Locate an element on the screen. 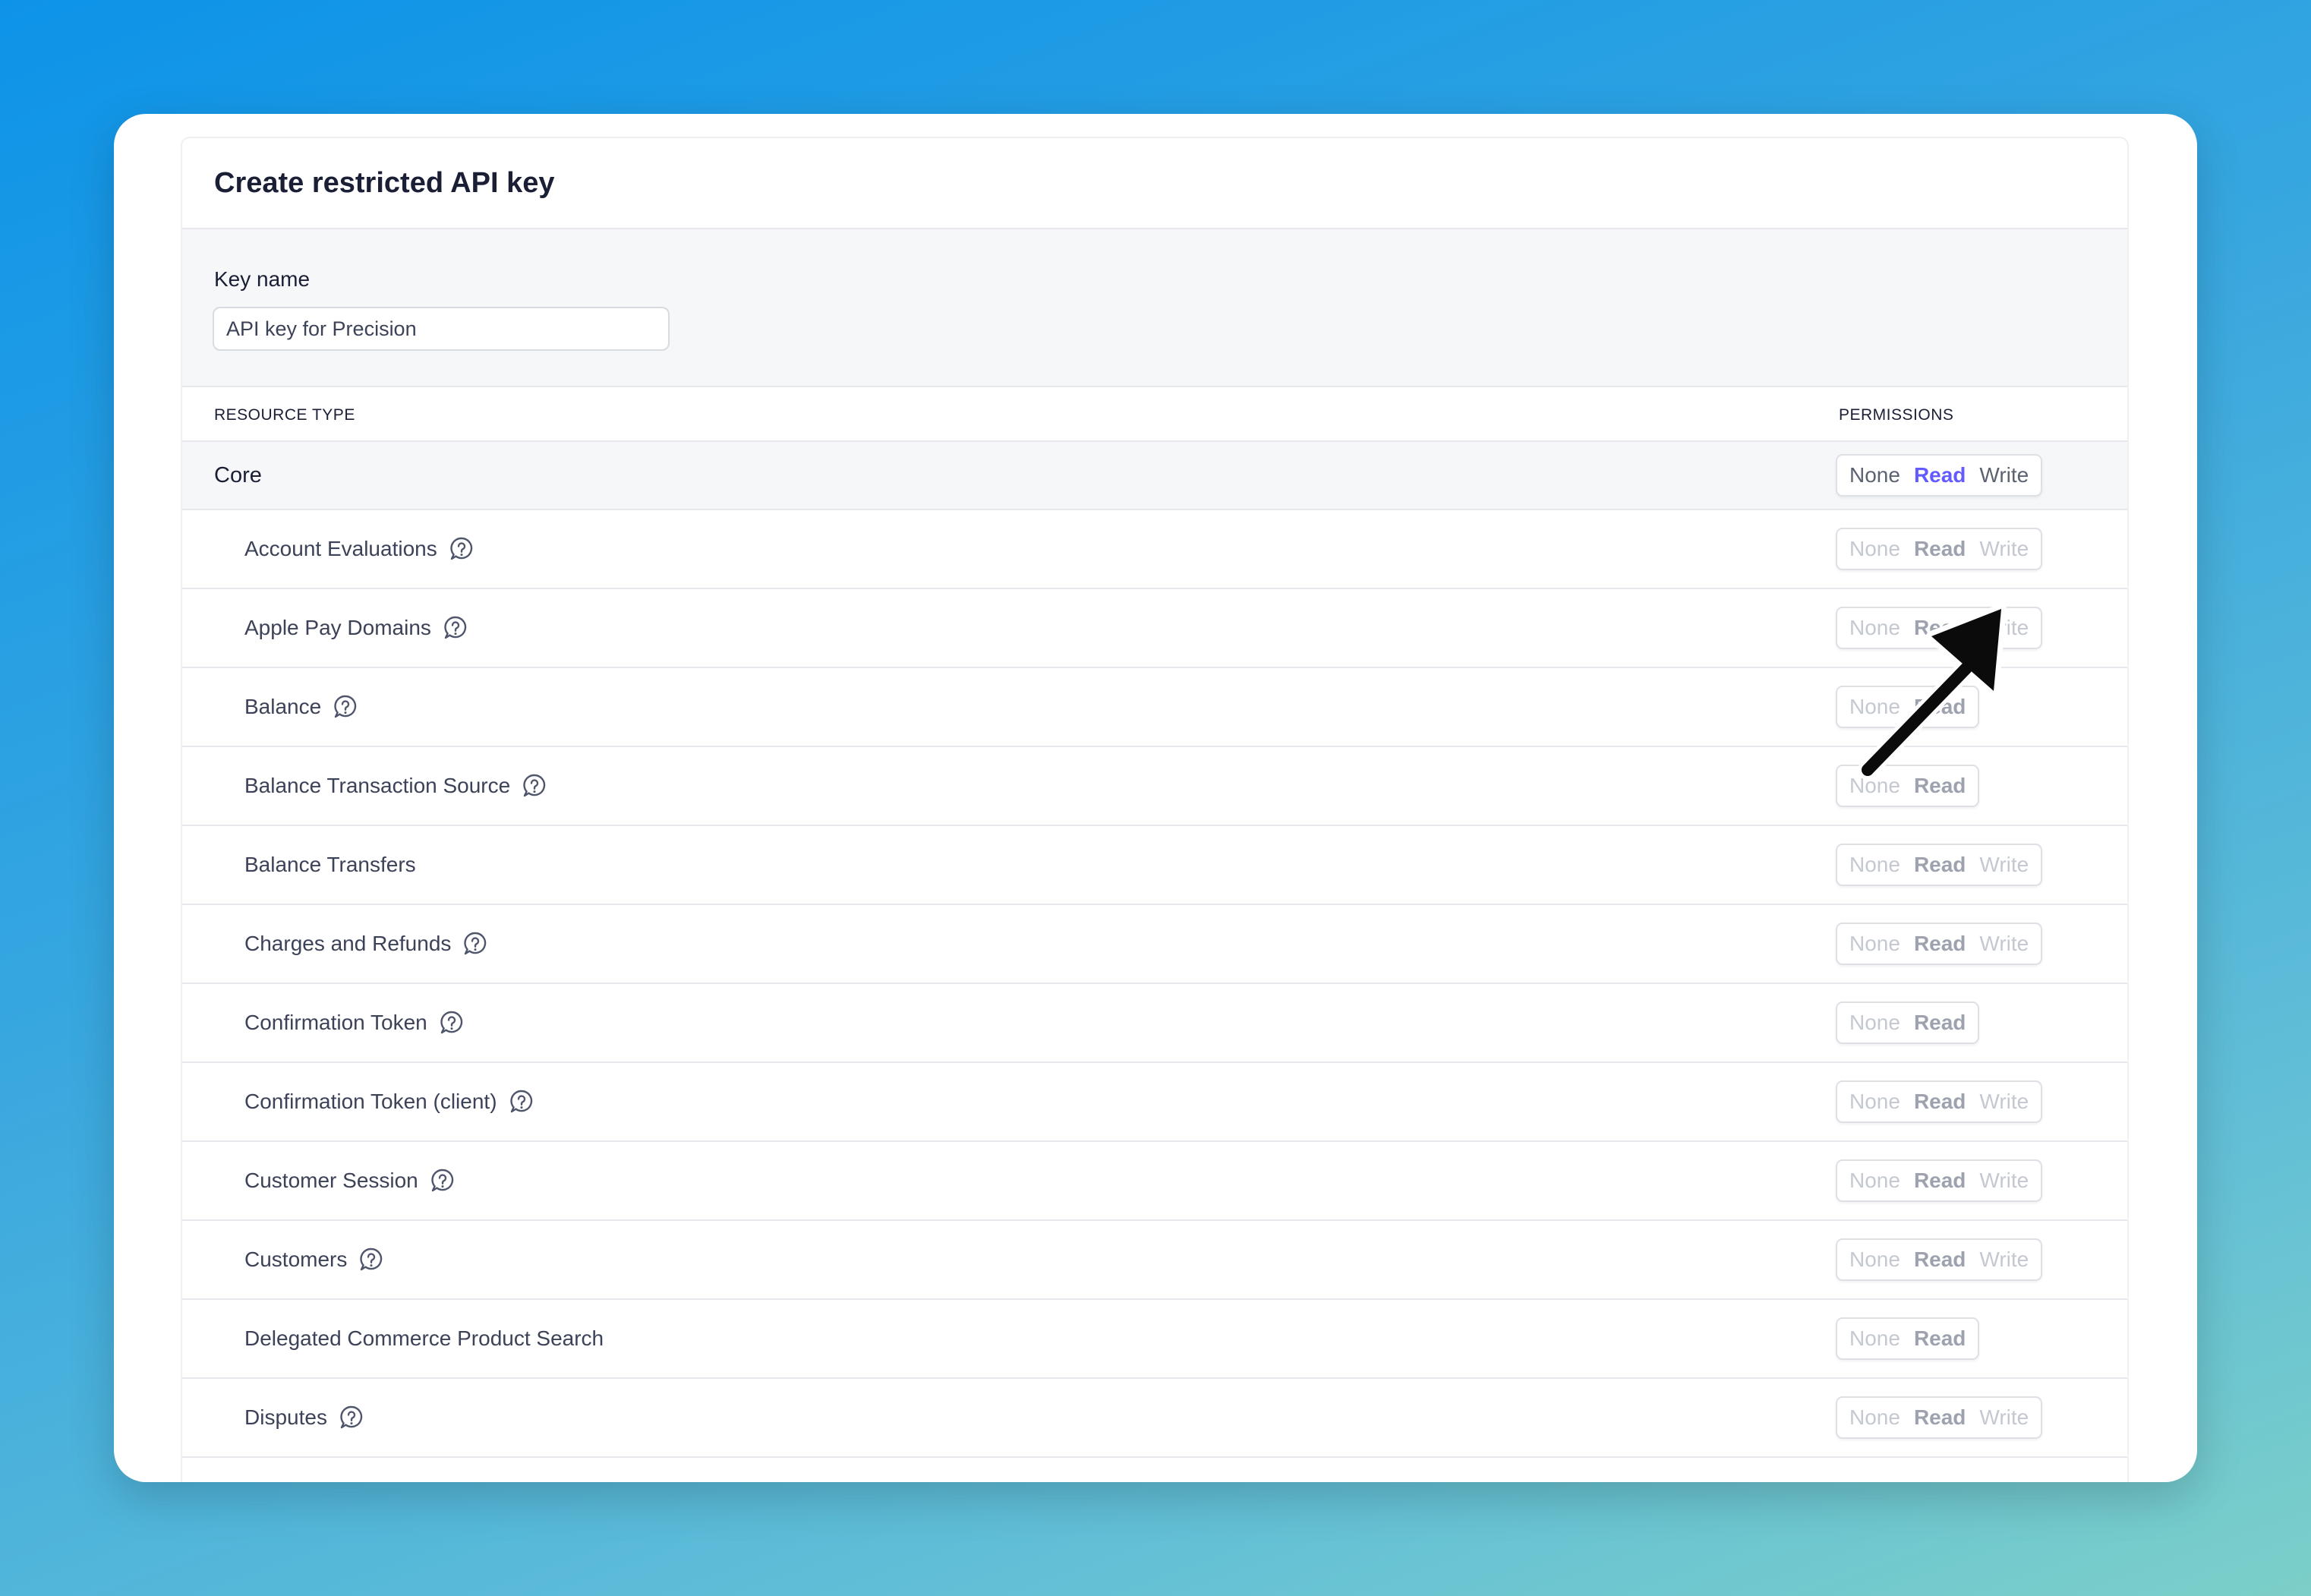 The image size is (2311, 1596). resource-label: Delegated Commerce Product Search is located at coordinates (424, 1338).